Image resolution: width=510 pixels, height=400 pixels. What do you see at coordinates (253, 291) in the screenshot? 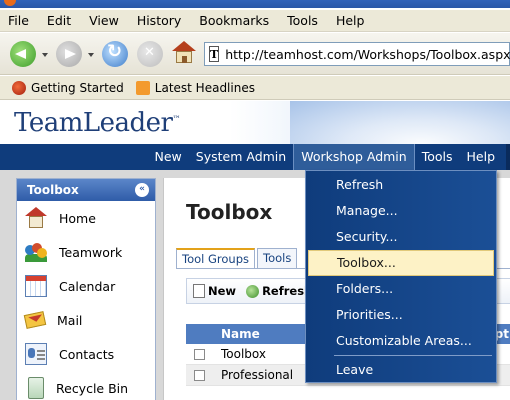
I see `refresh-icon` at bounding box center [253, 291].